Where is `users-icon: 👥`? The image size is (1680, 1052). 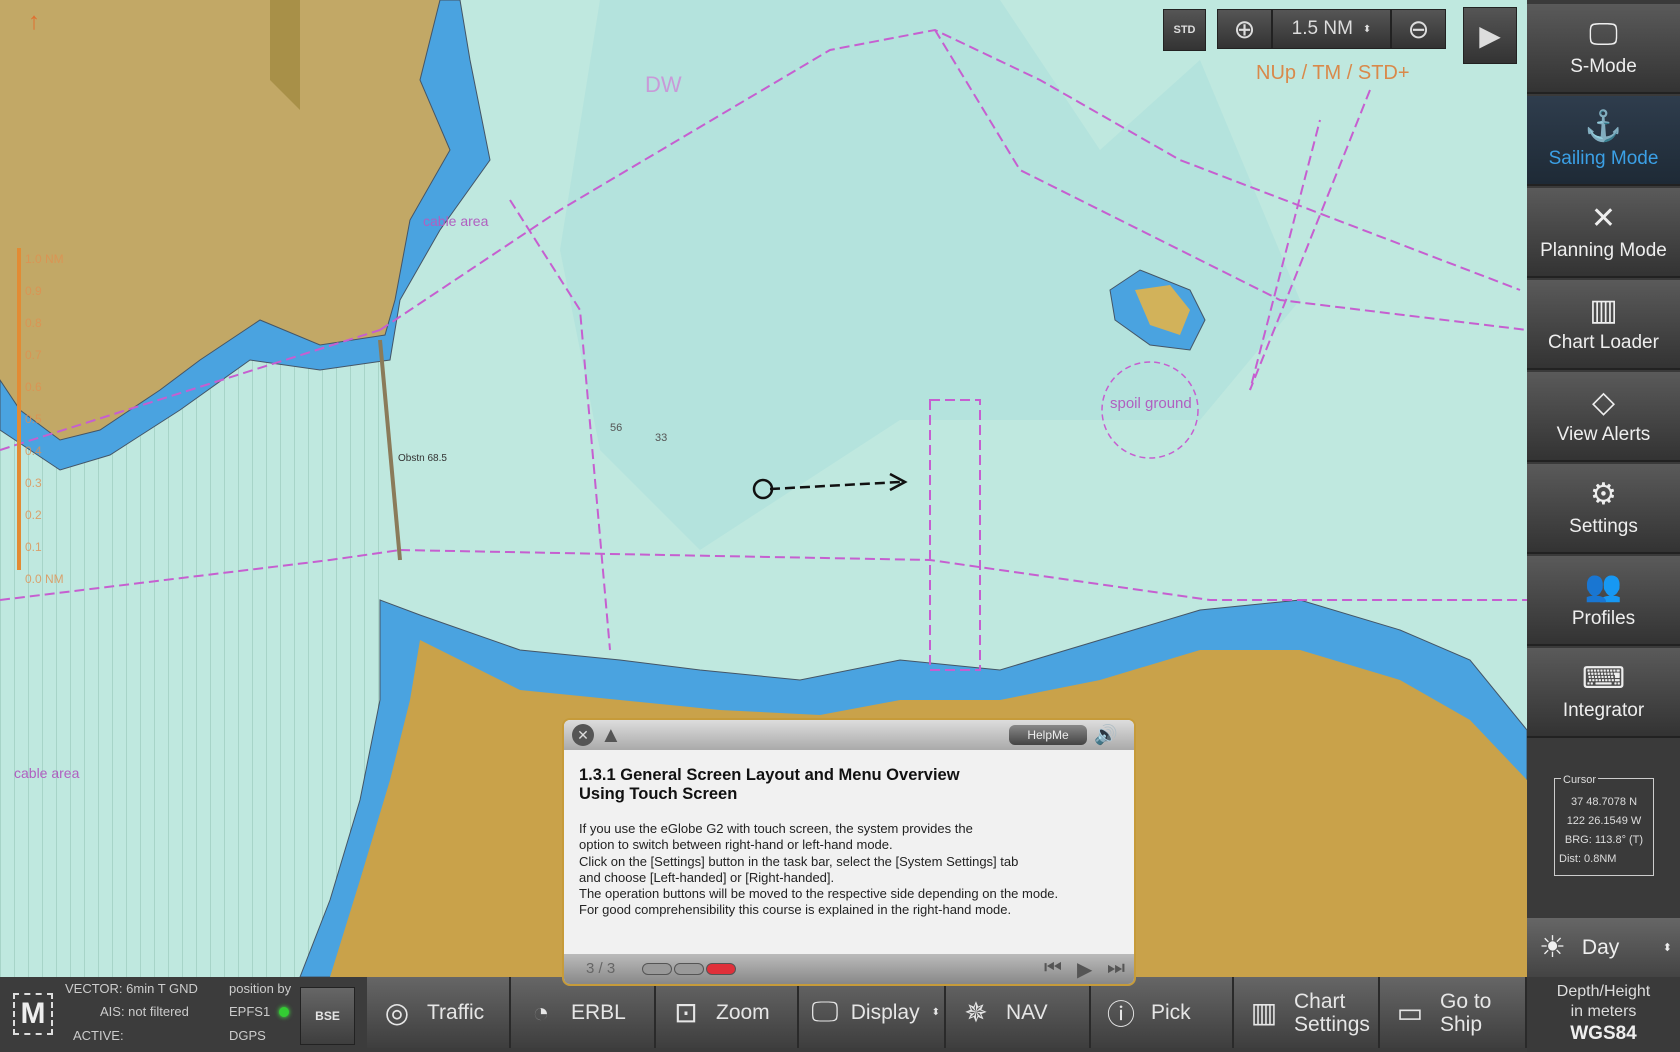 users-icon: 👥 is located at coordinates (1603, 586).